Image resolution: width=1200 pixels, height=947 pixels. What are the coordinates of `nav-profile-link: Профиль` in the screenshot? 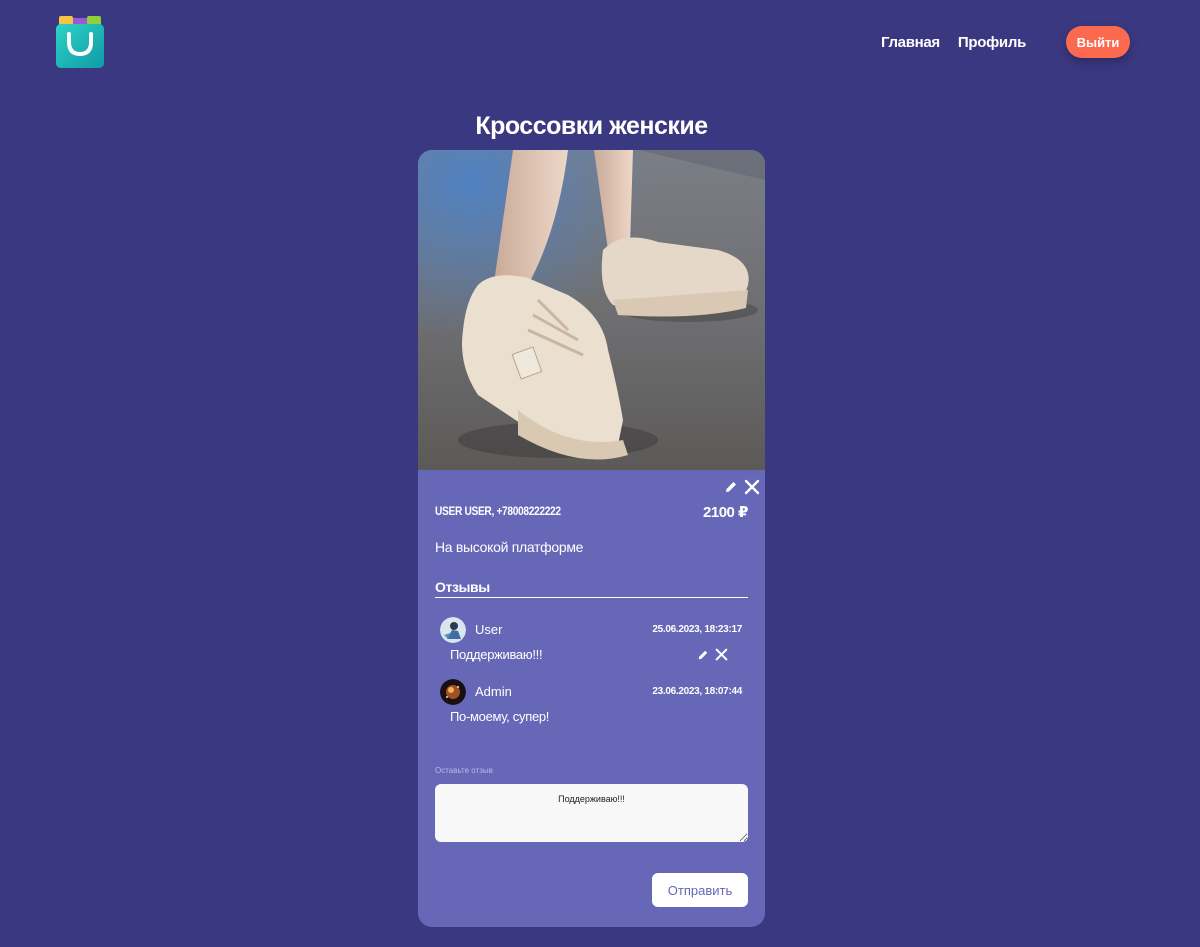 It's located at (992, 42).